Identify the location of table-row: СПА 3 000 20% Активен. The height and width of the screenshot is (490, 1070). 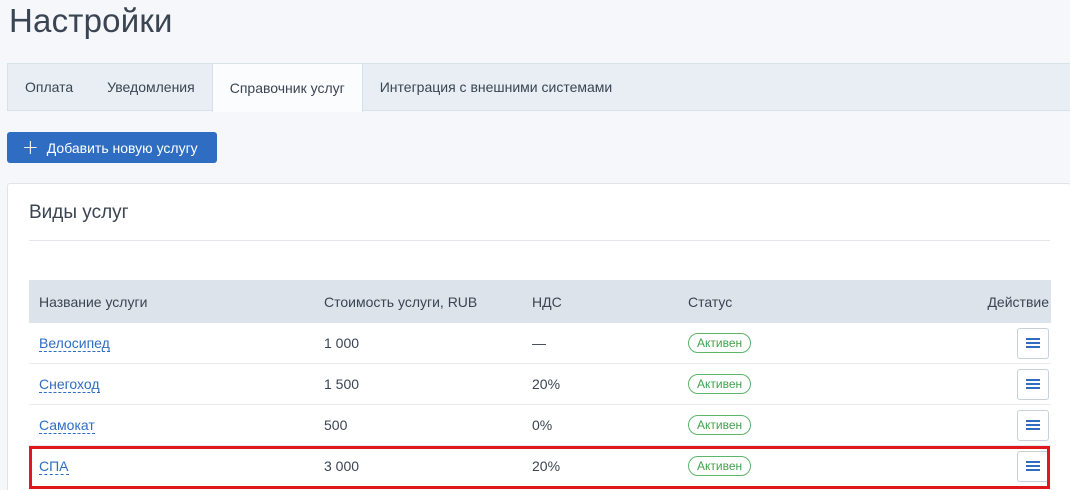
(540, 466).